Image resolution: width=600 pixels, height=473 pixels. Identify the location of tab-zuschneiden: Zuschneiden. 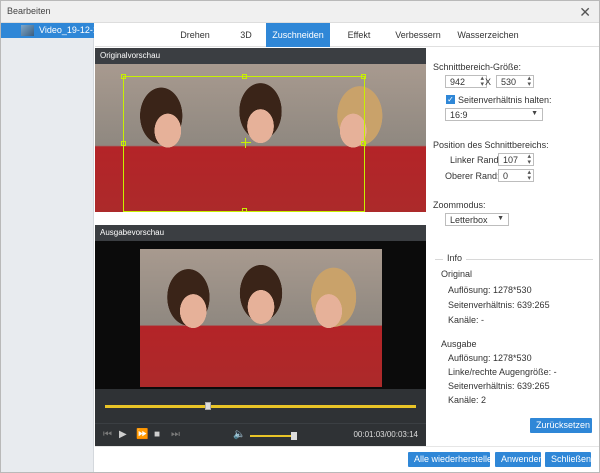
(298, 35).